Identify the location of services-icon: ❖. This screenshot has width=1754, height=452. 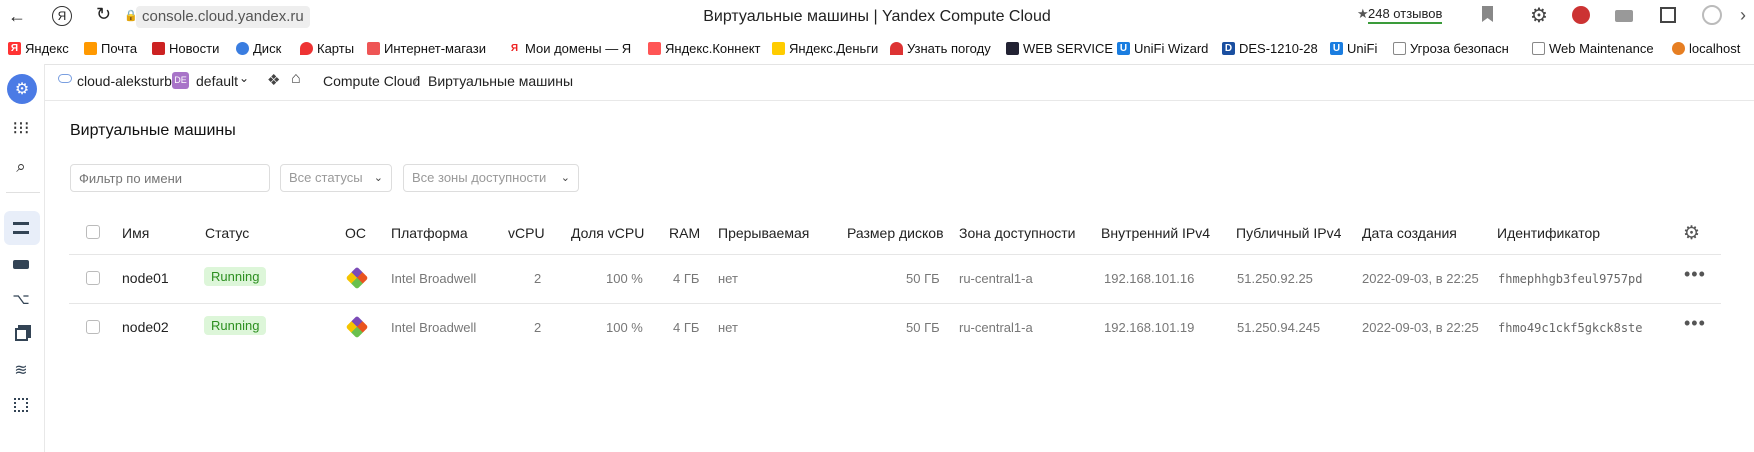
(273, 80).